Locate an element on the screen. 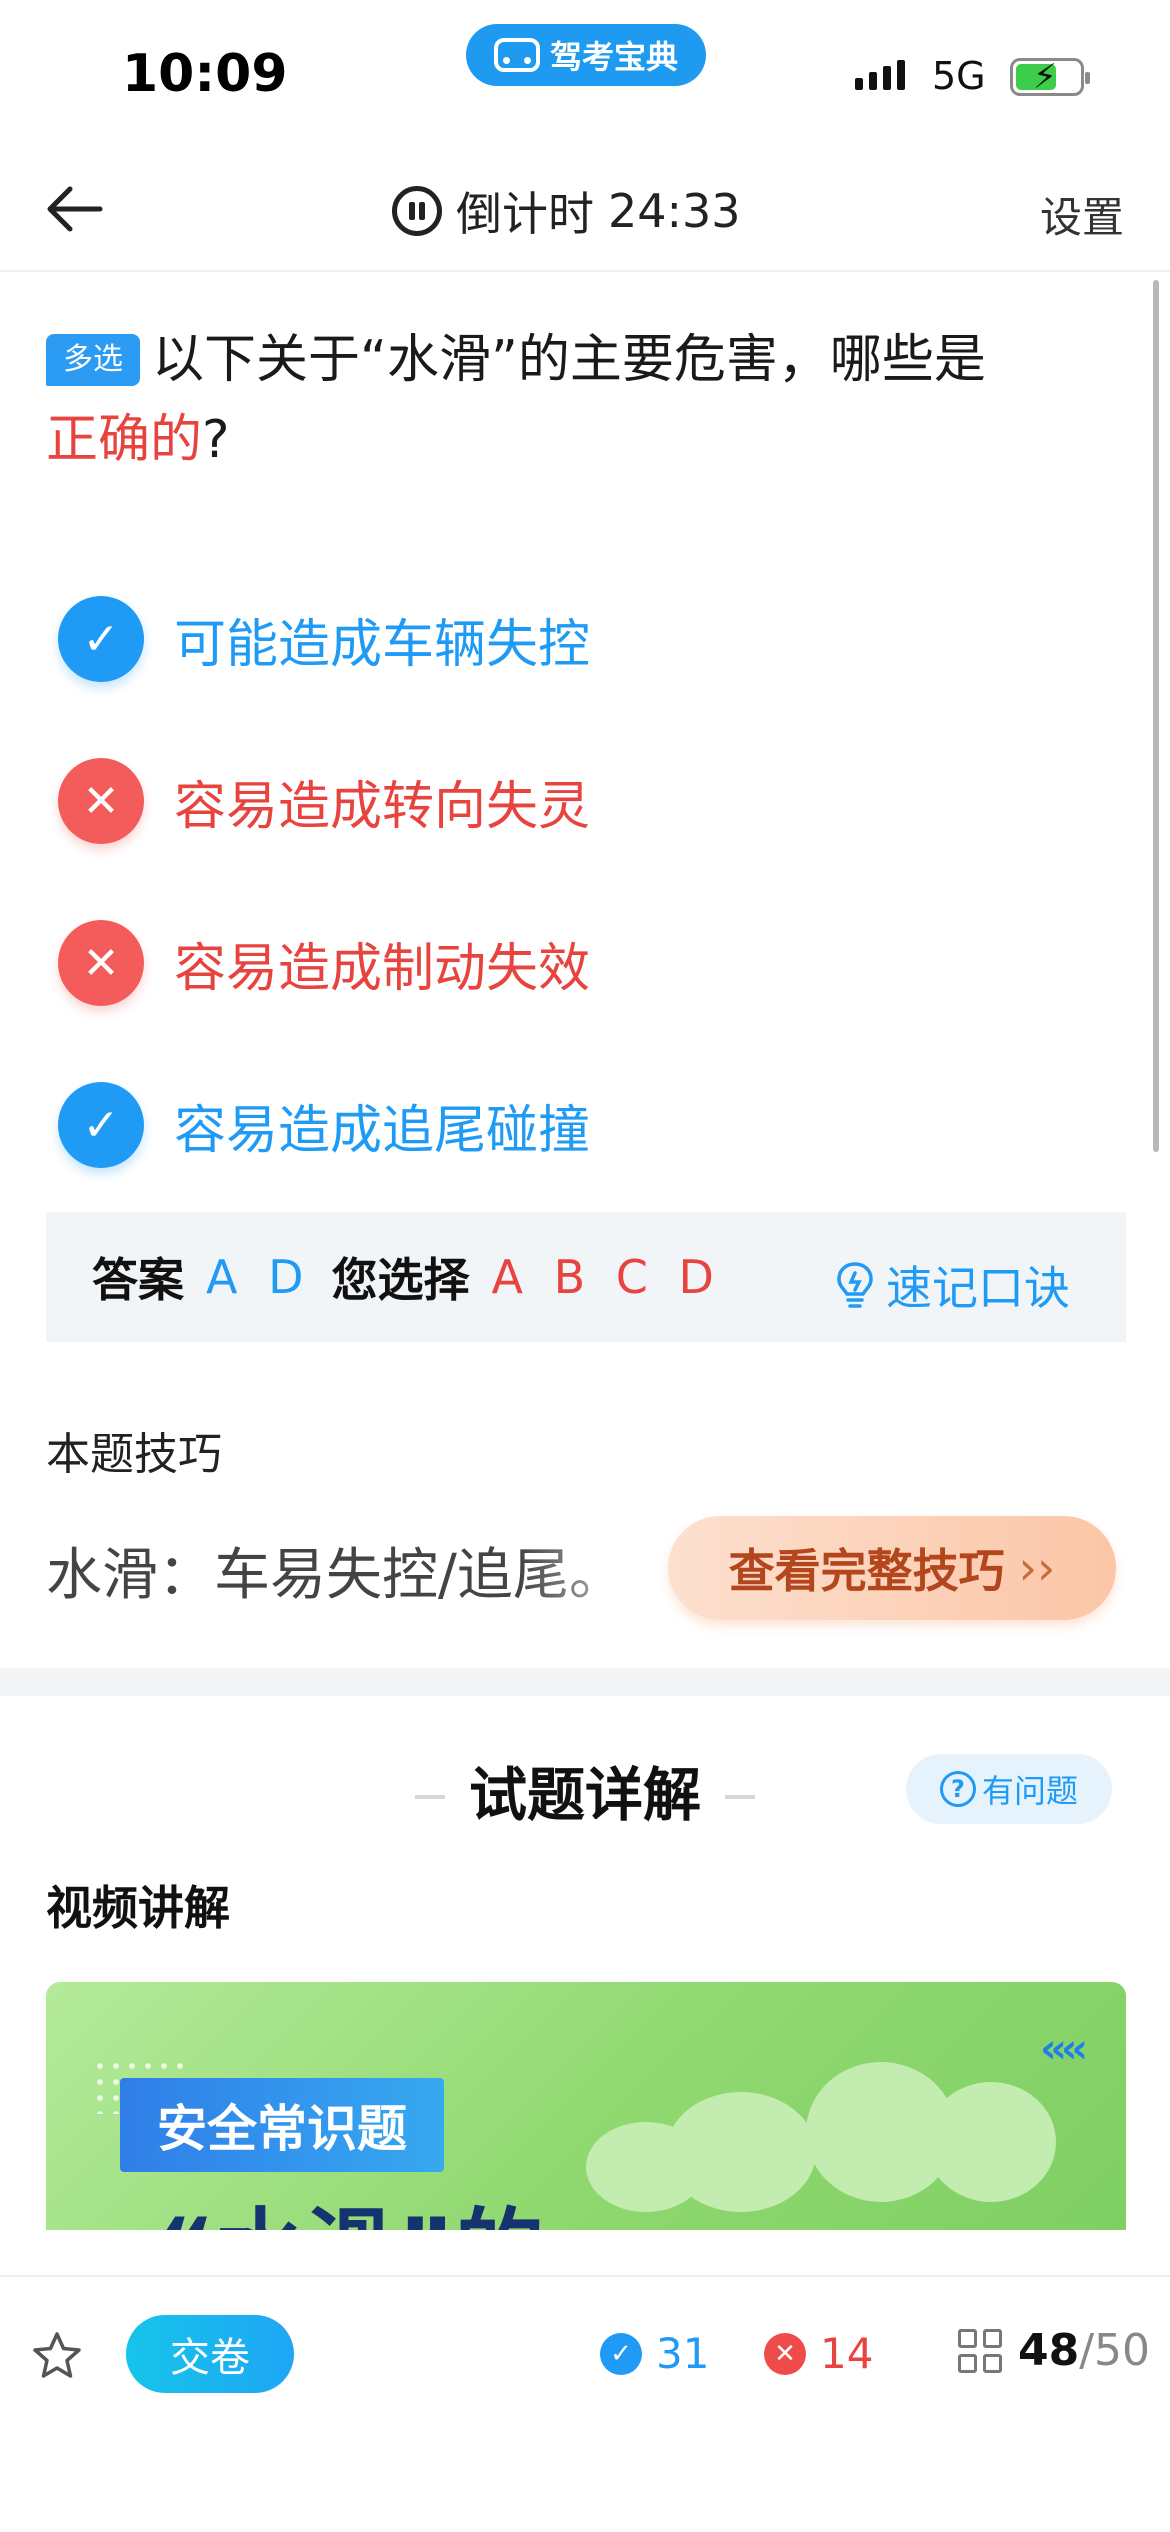  answer-bar: 答案 A D 您选择 A B C D 速记口诀 is located at coordinates (586, 1277).